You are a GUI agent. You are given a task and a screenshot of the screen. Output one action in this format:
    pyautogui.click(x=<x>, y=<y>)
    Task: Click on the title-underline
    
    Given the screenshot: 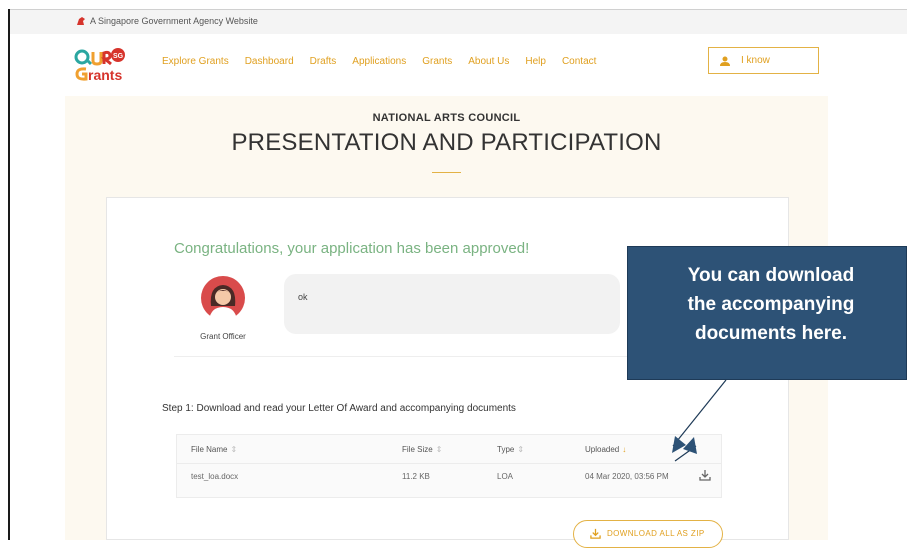 What is the action you would take?
    pyautogui.click(x=446, y=172)
    